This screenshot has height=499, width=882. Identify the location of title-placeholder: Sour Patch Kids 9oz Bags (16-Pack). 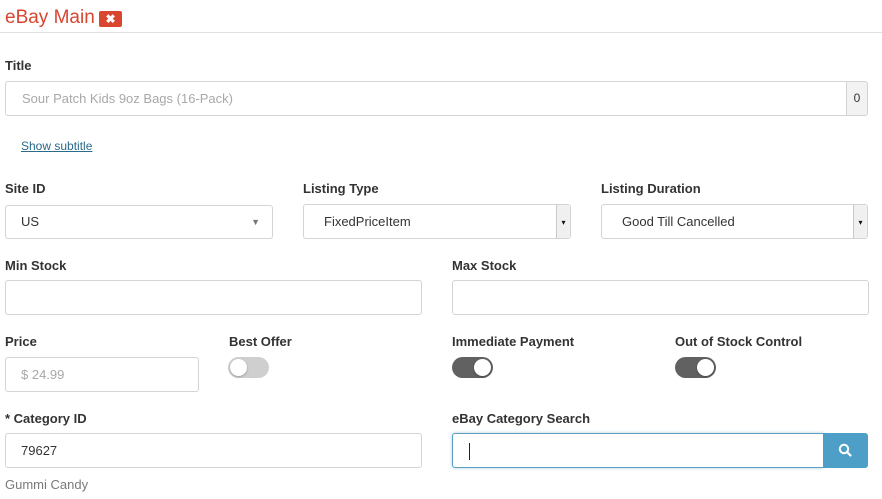
(127, 98).